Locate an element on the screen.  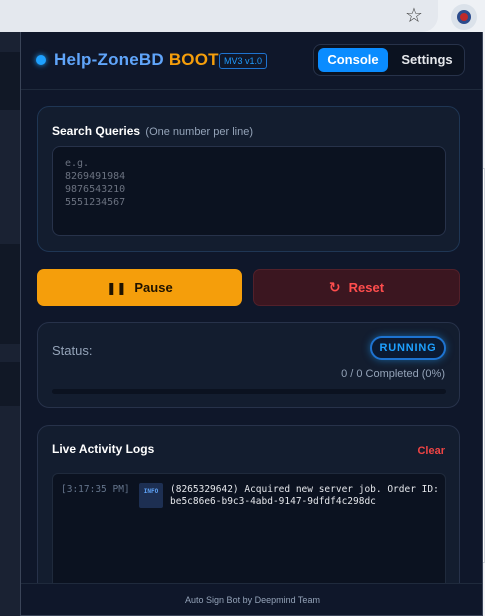
status-badge: RUNNING is located at coordinates (408, 348).